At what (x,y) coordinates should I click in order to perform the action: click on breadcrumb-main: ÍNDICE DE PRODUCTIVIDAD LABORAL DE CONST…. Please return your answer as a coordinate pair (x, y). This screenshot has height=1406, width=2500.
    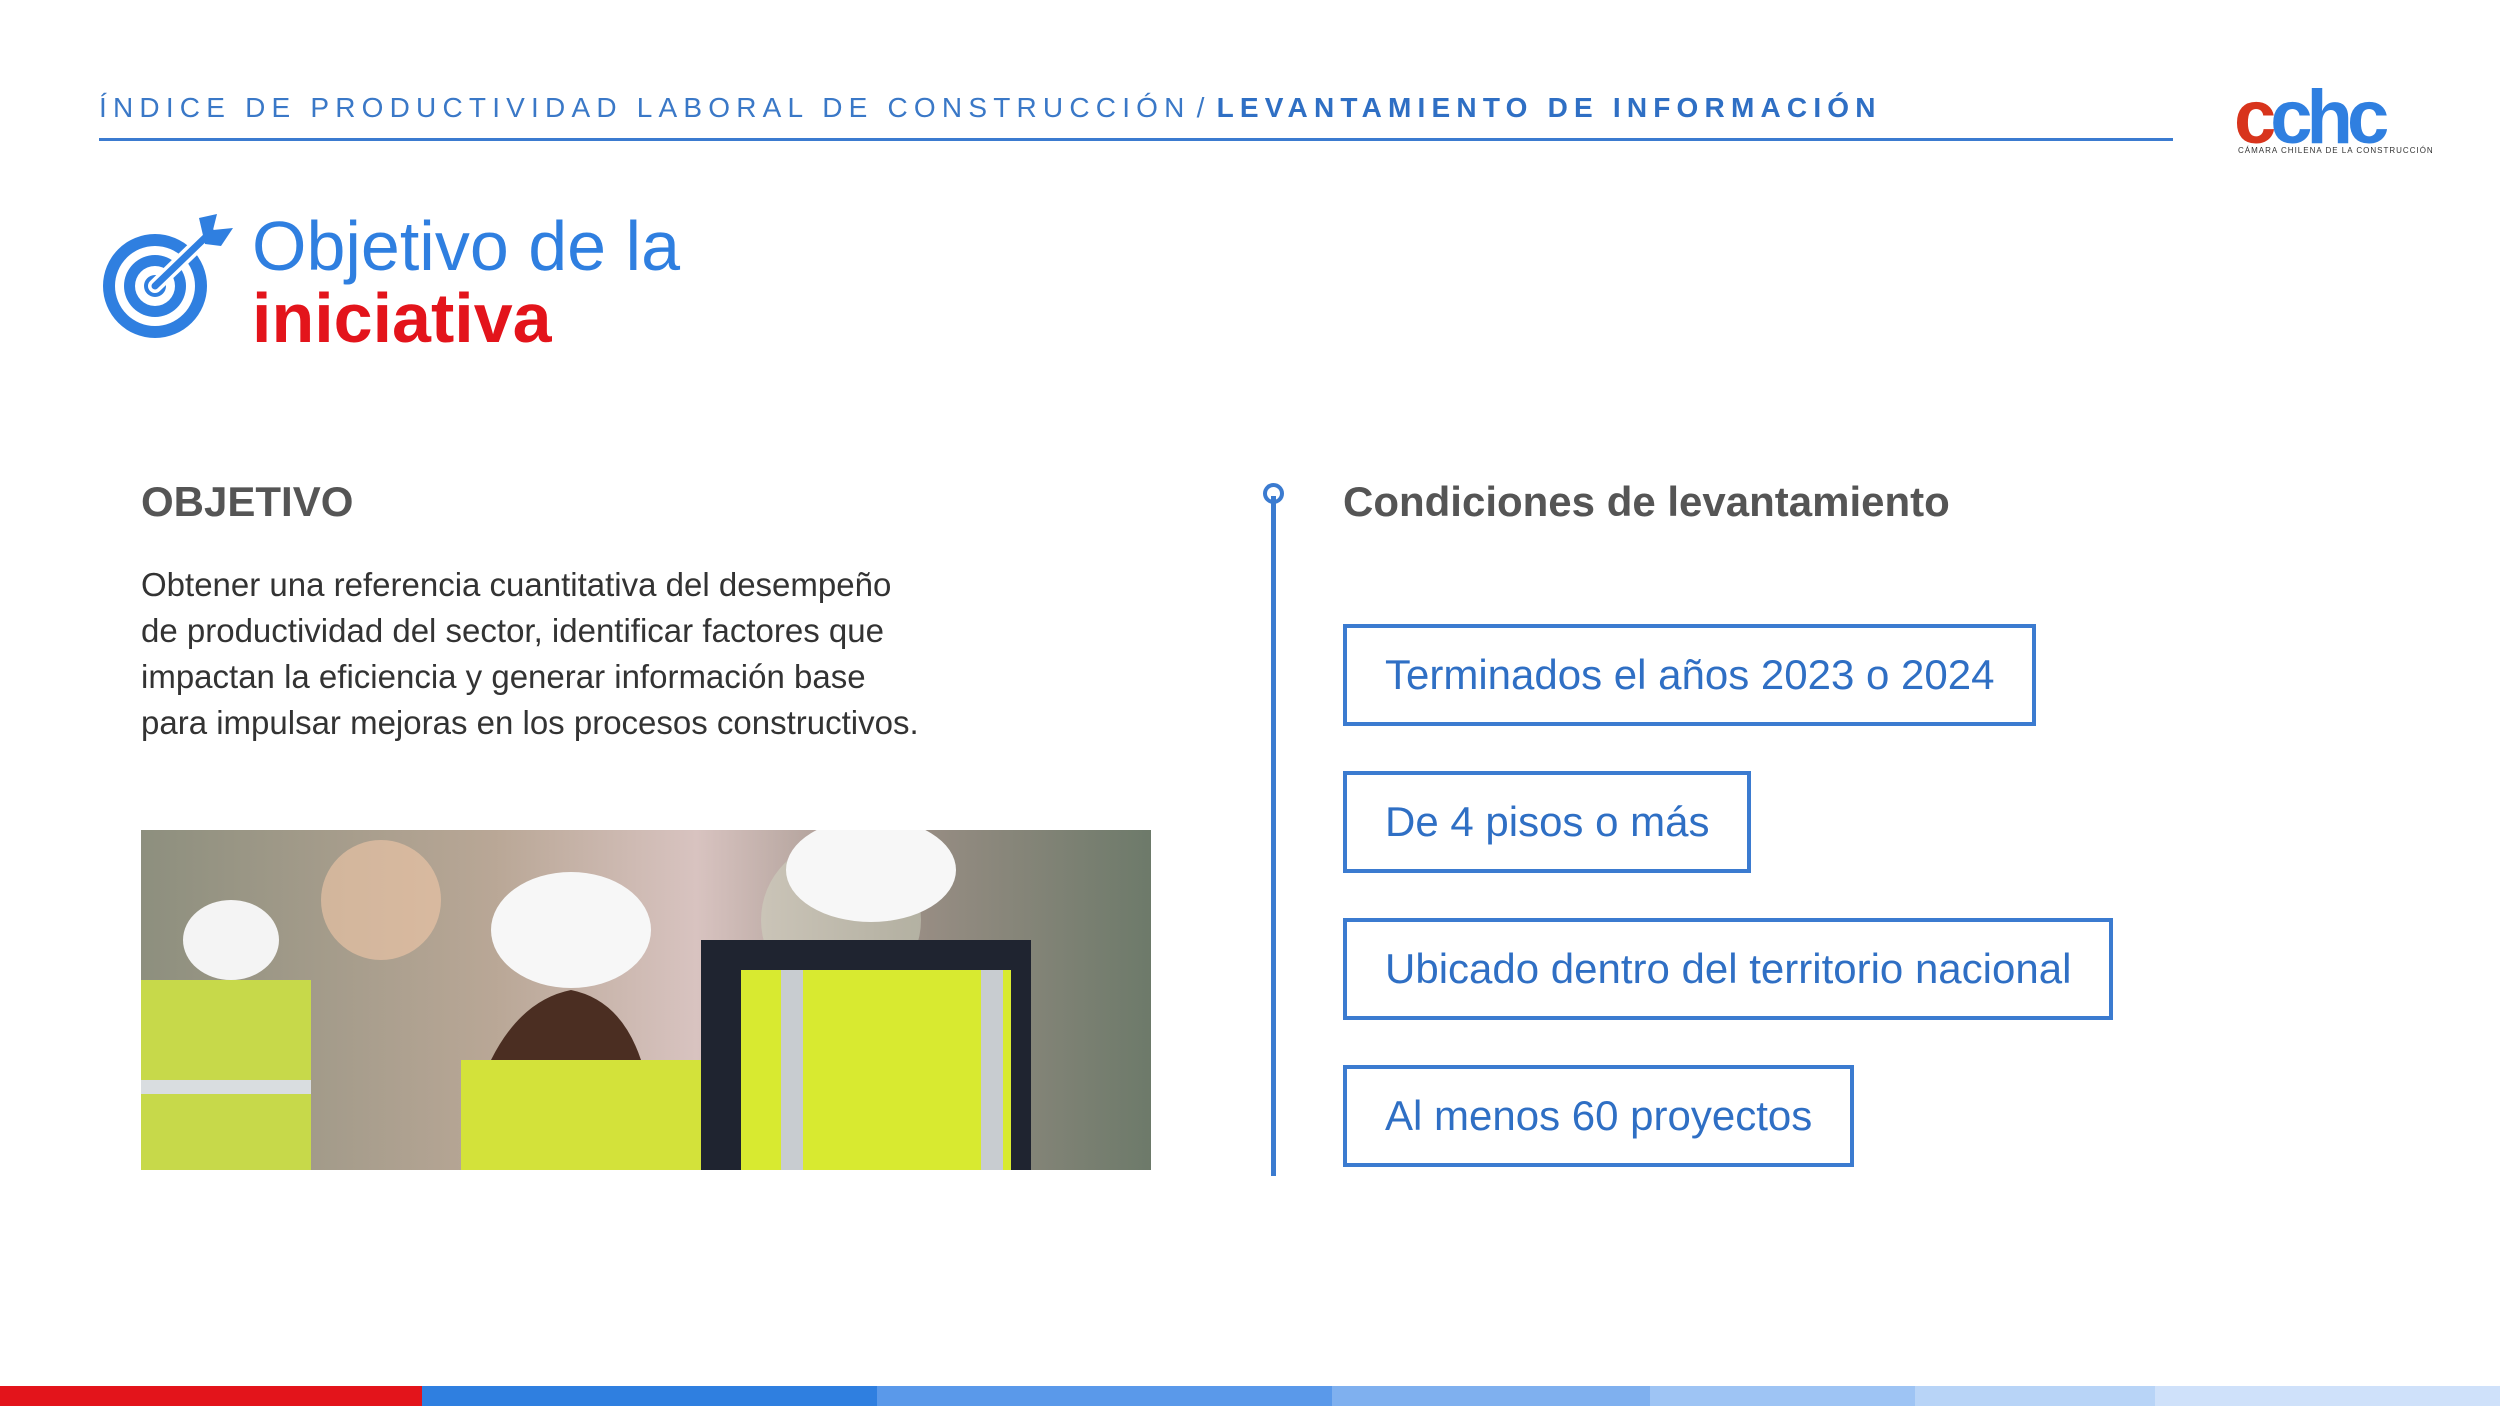
    Looking at the image, I should click on (645, 107).